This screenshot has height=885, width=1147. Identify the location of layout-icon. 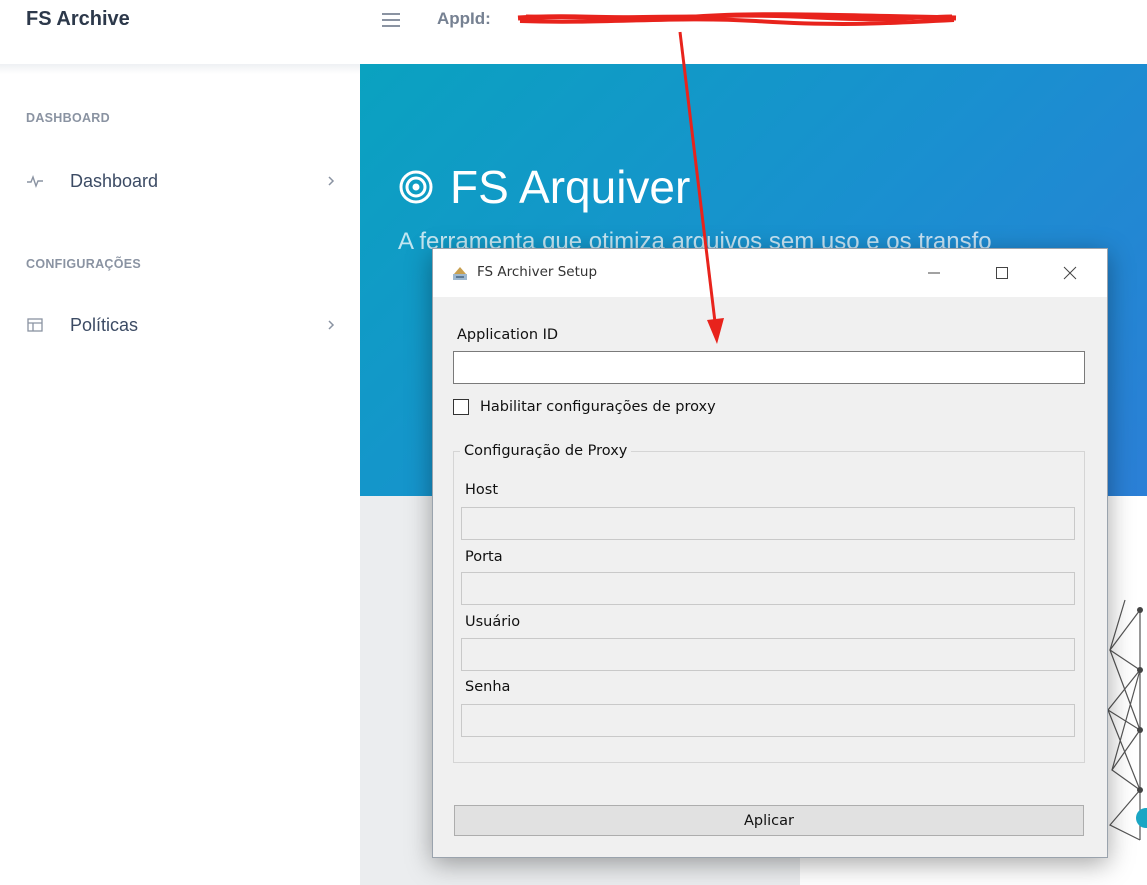
(35, 325).